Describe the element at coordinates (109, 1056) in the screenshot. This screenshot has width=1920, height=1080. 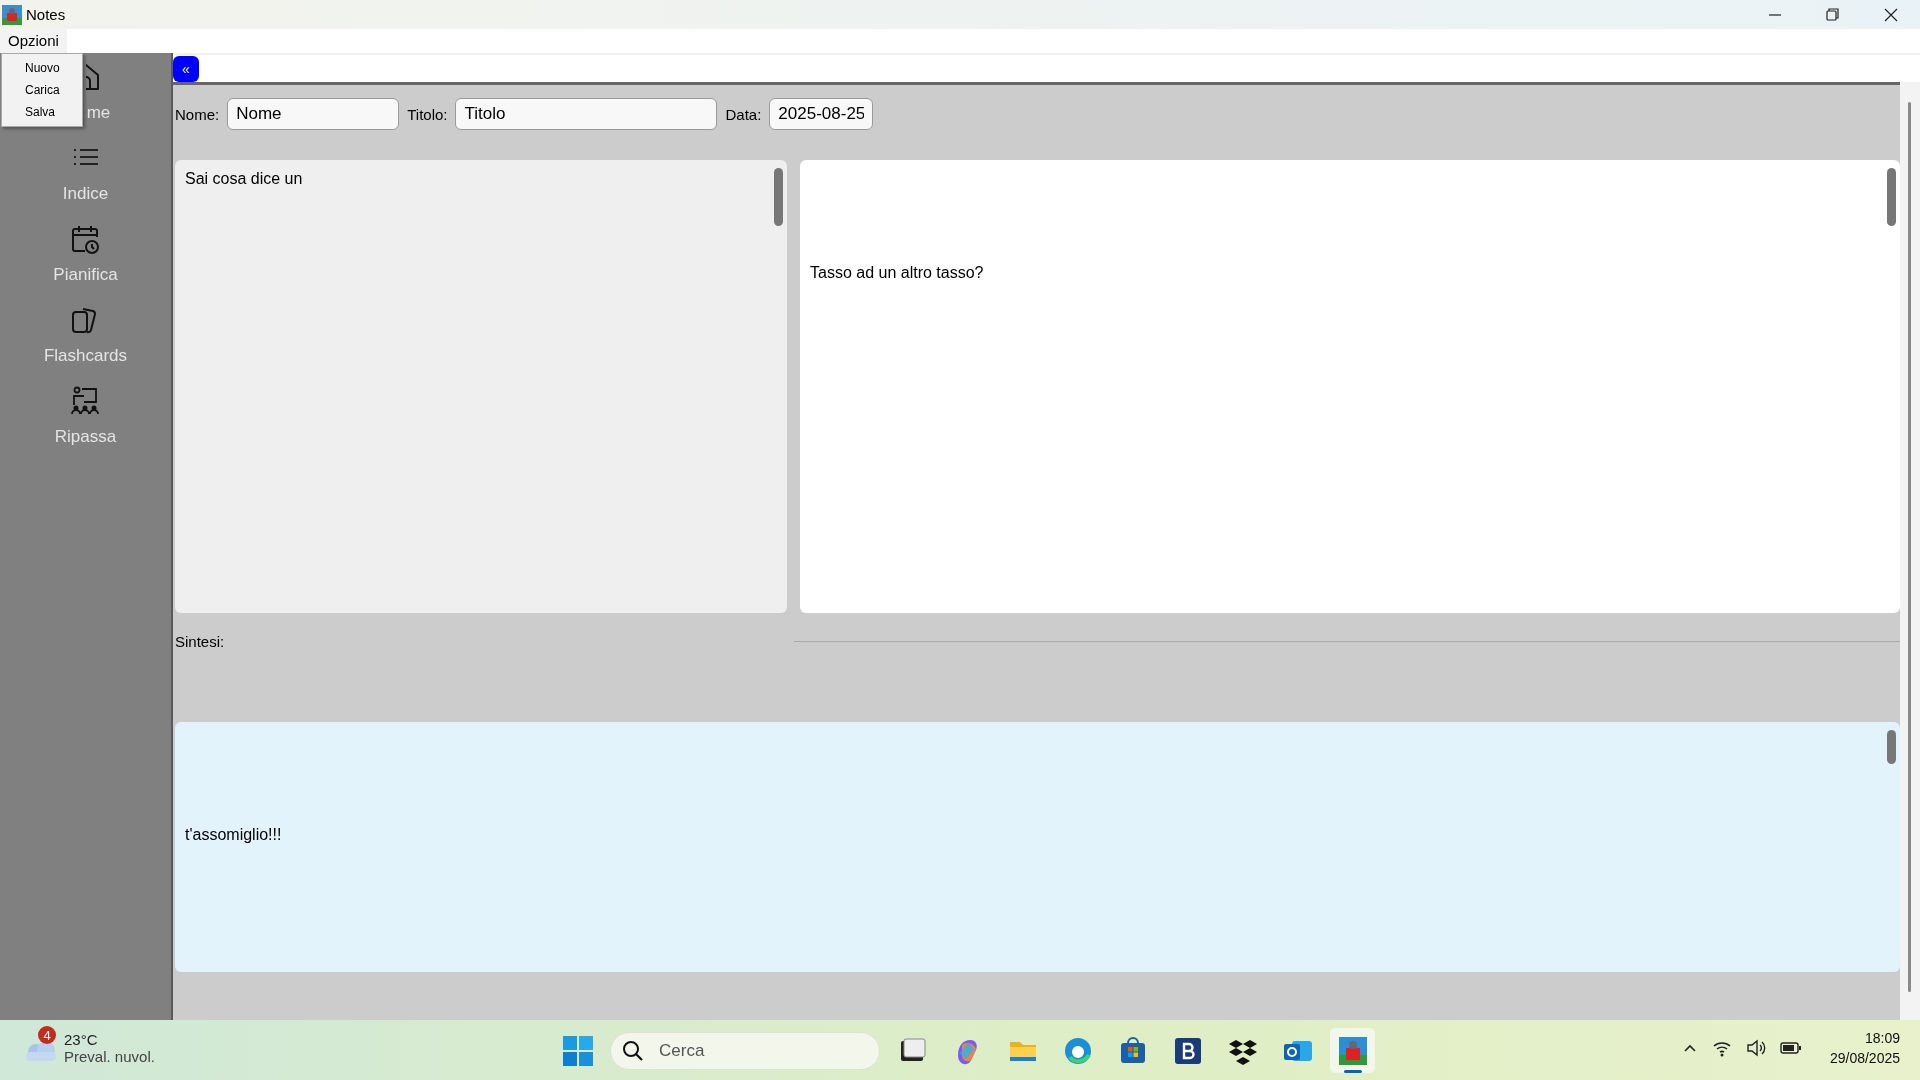
I see `weather-condition: Preval. nuvol.` at that location.